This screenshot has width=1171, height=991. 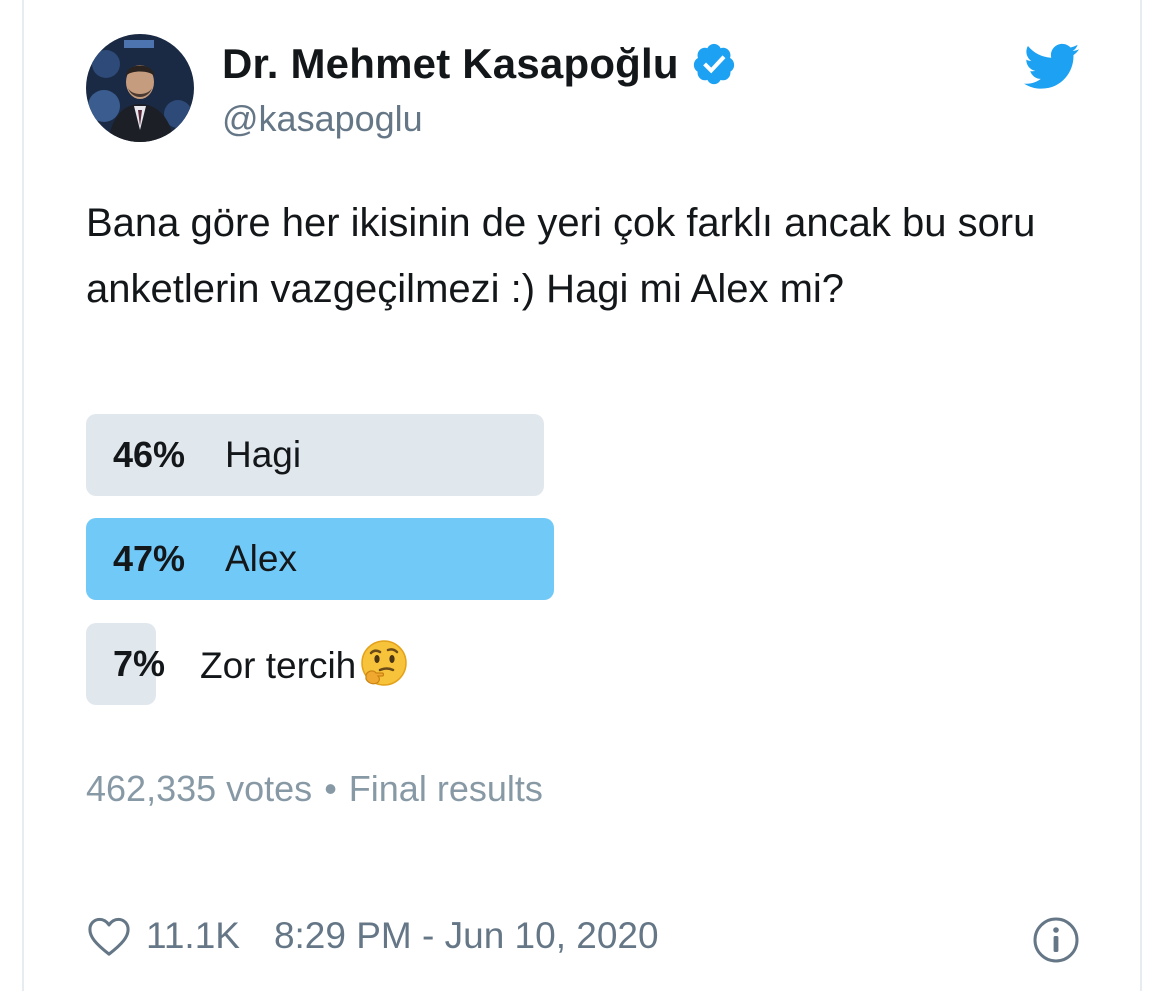 I want to click on tweet-footer: 11.1K 8:29 PM - Jun 10, 2020, so click(x=372, y=936).